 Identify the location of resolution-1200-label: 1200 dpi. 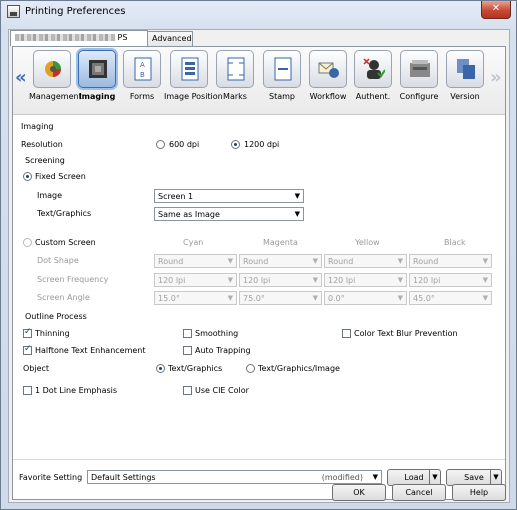
(262, 144).